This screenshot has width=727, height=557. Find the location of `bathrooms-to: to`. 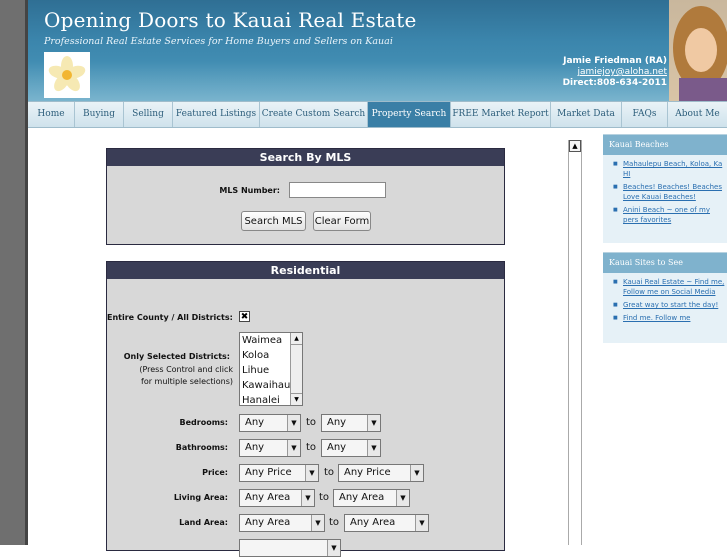

bathrooms-to: to is located at coordinates (311, 447).